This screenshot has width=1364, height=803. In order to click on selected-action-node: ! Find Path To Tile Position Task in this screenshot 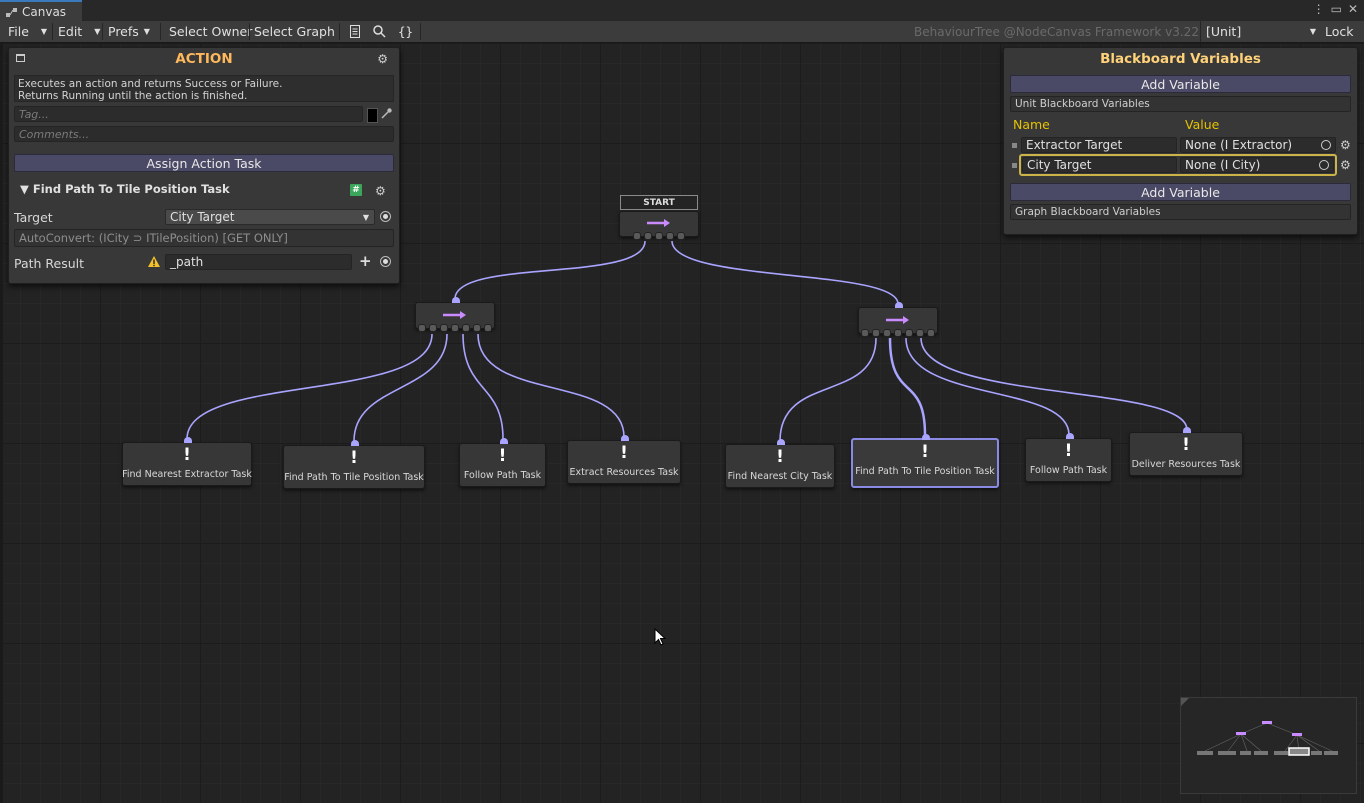, I will do `click(925, 461)`.